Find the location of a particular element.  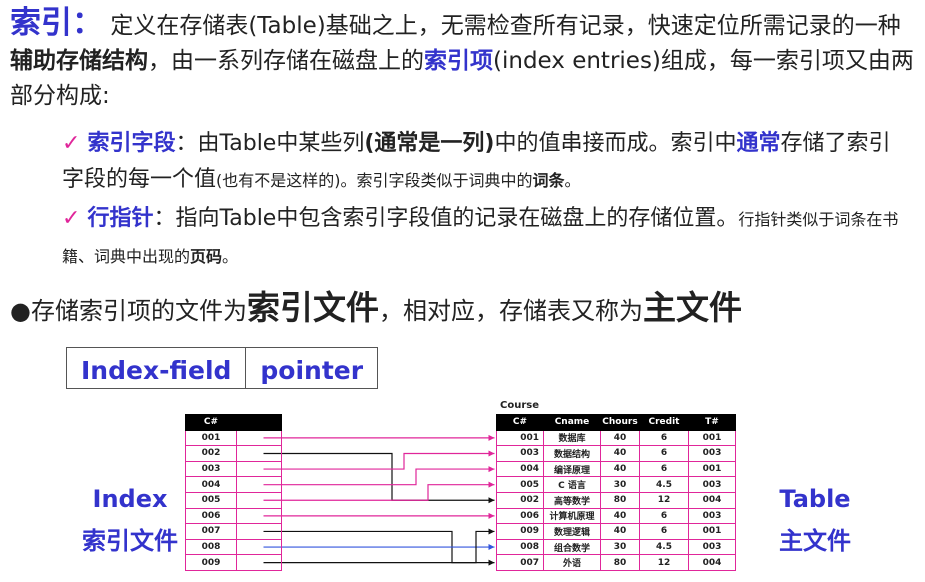

course-header-cell: Chours is located at coordinates (620, 422).